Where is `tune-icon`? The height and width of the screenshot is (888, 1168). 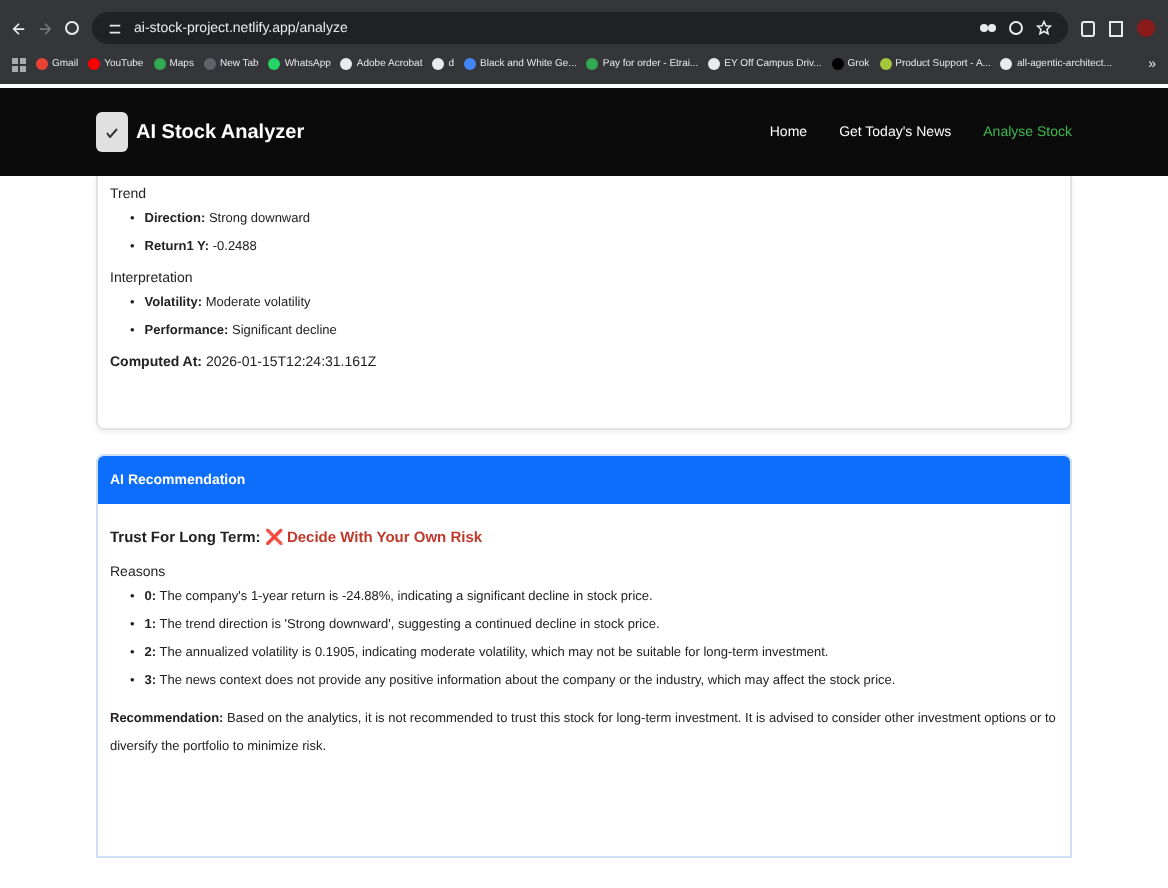
tune-icon is located at coordinates (115, 28).